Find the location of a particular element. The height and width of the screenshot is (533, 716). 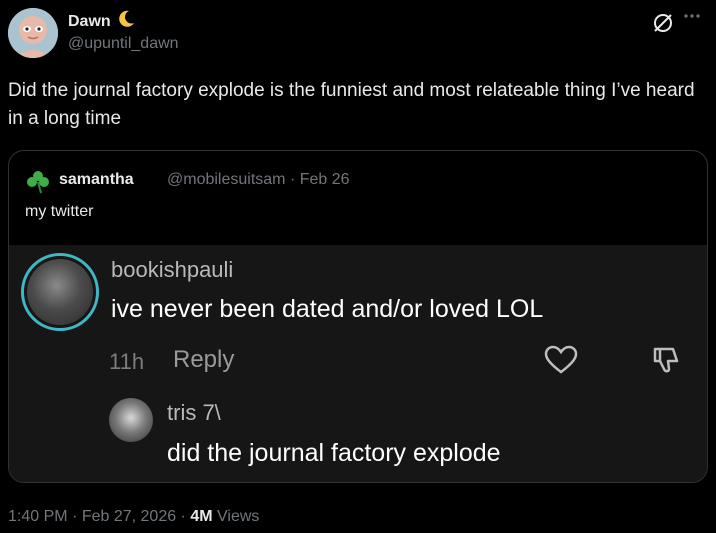

commenter-username: bookishpauli is located at coordinates (172, 269).